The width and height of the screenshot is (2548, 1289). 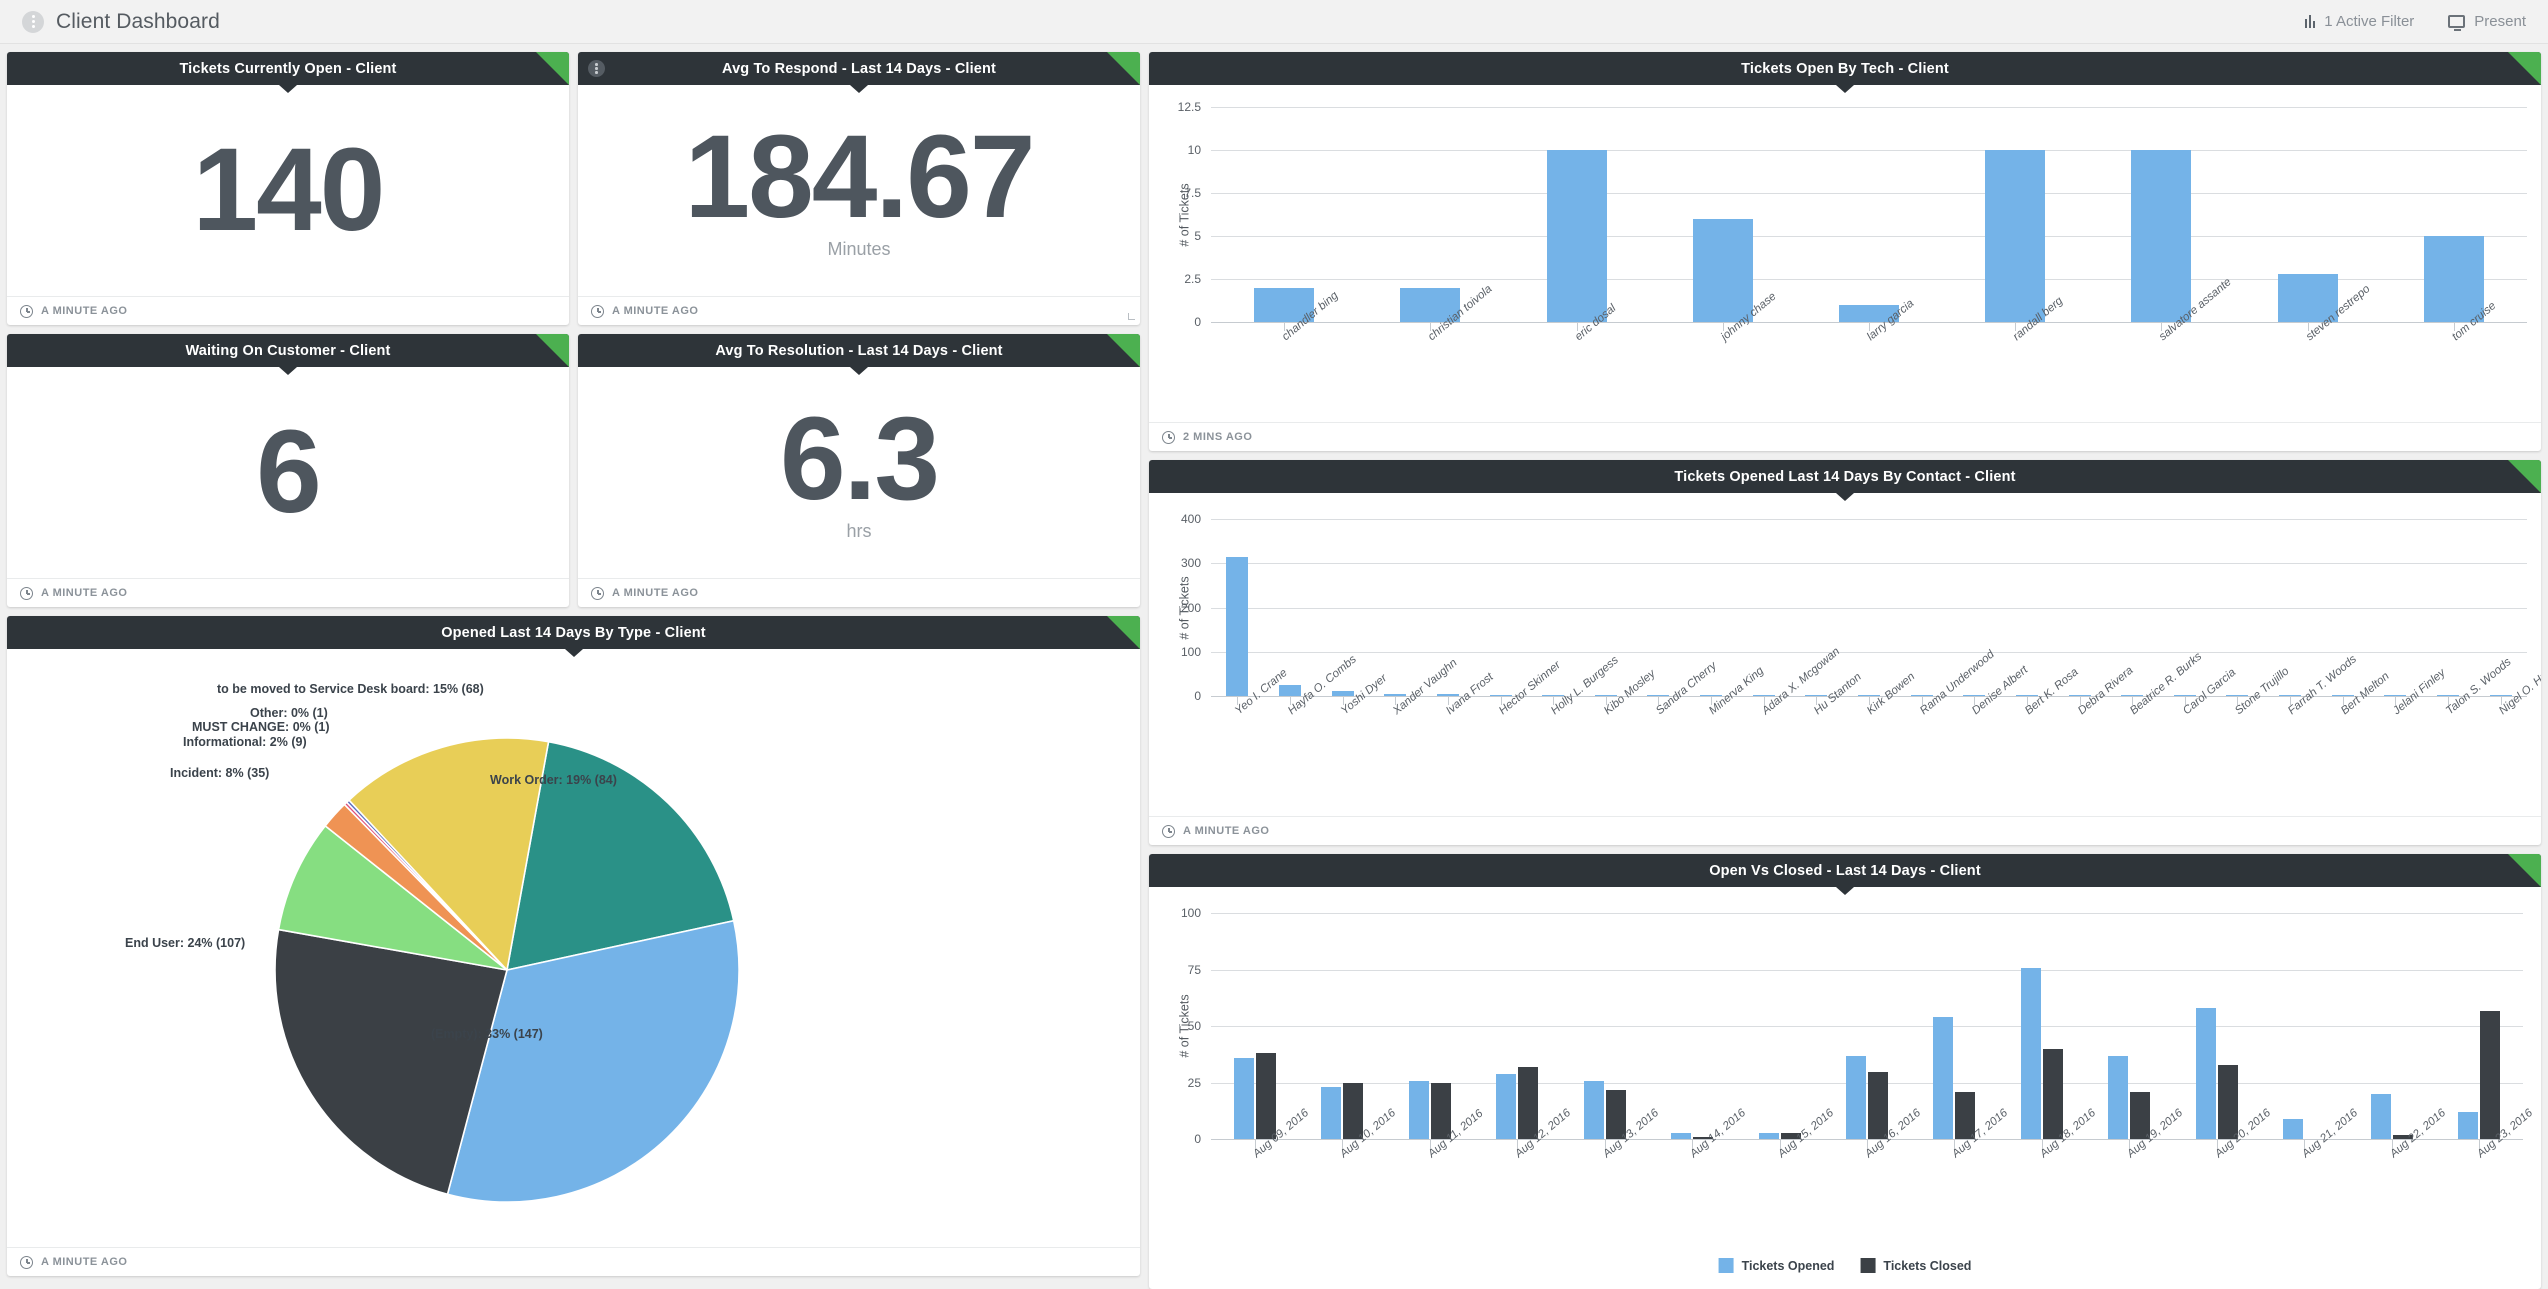 I want to click on resize-handle, so click(x=1131, y=316).